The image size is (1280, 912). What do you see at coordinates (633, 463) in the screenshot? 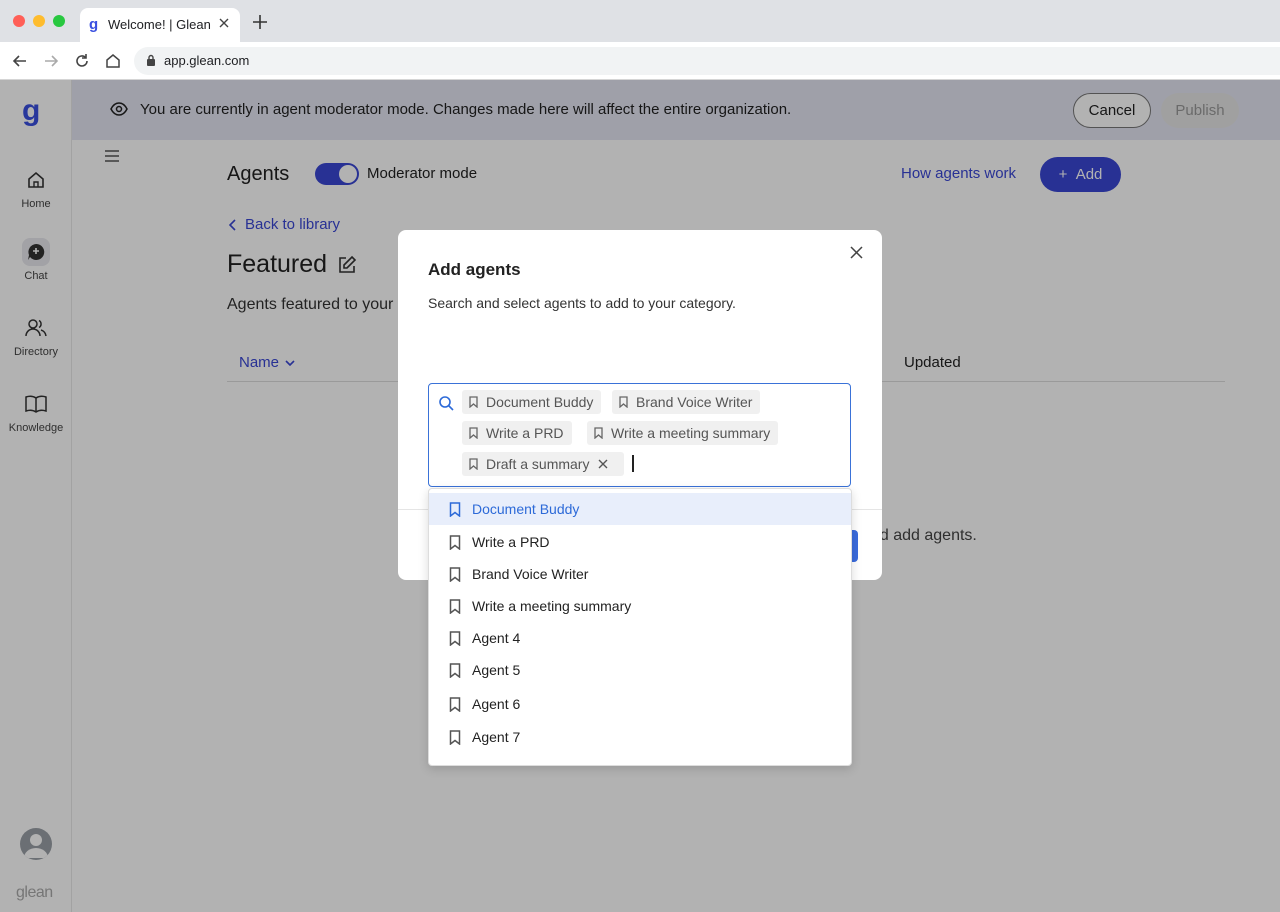
I see `text-cursor` at bounding box center [633, 463].